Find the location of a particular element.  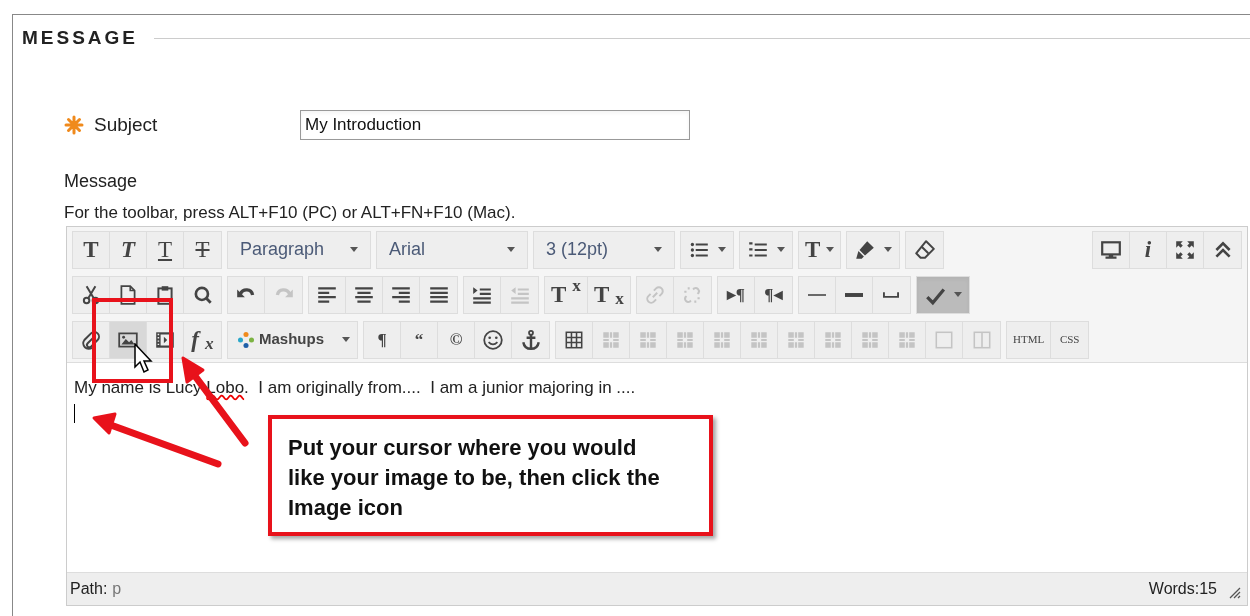

subject-field: My Introduction is located at coordinates (495, 125).